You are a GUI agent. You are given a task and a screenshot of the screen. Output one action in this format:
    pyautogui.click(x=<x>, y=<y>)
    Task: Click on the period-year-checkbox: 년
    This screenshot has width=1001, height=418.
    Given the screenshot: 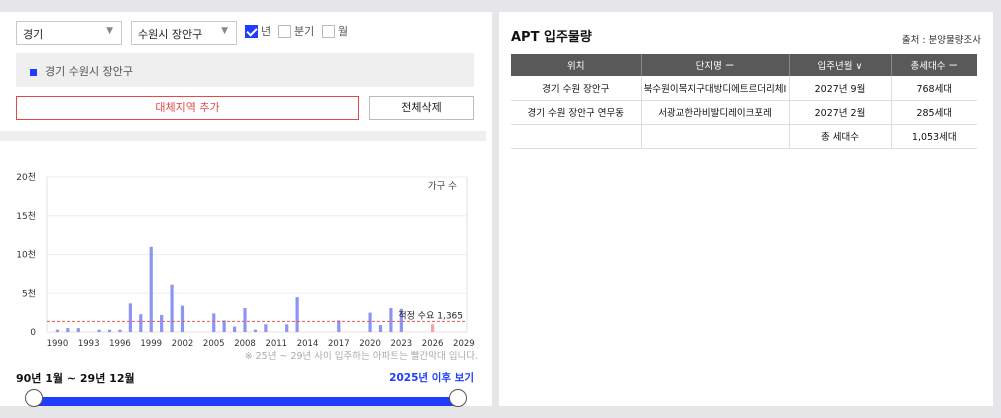 What is the action you would take?
    pyautogui.click(x=258, y=31)
    